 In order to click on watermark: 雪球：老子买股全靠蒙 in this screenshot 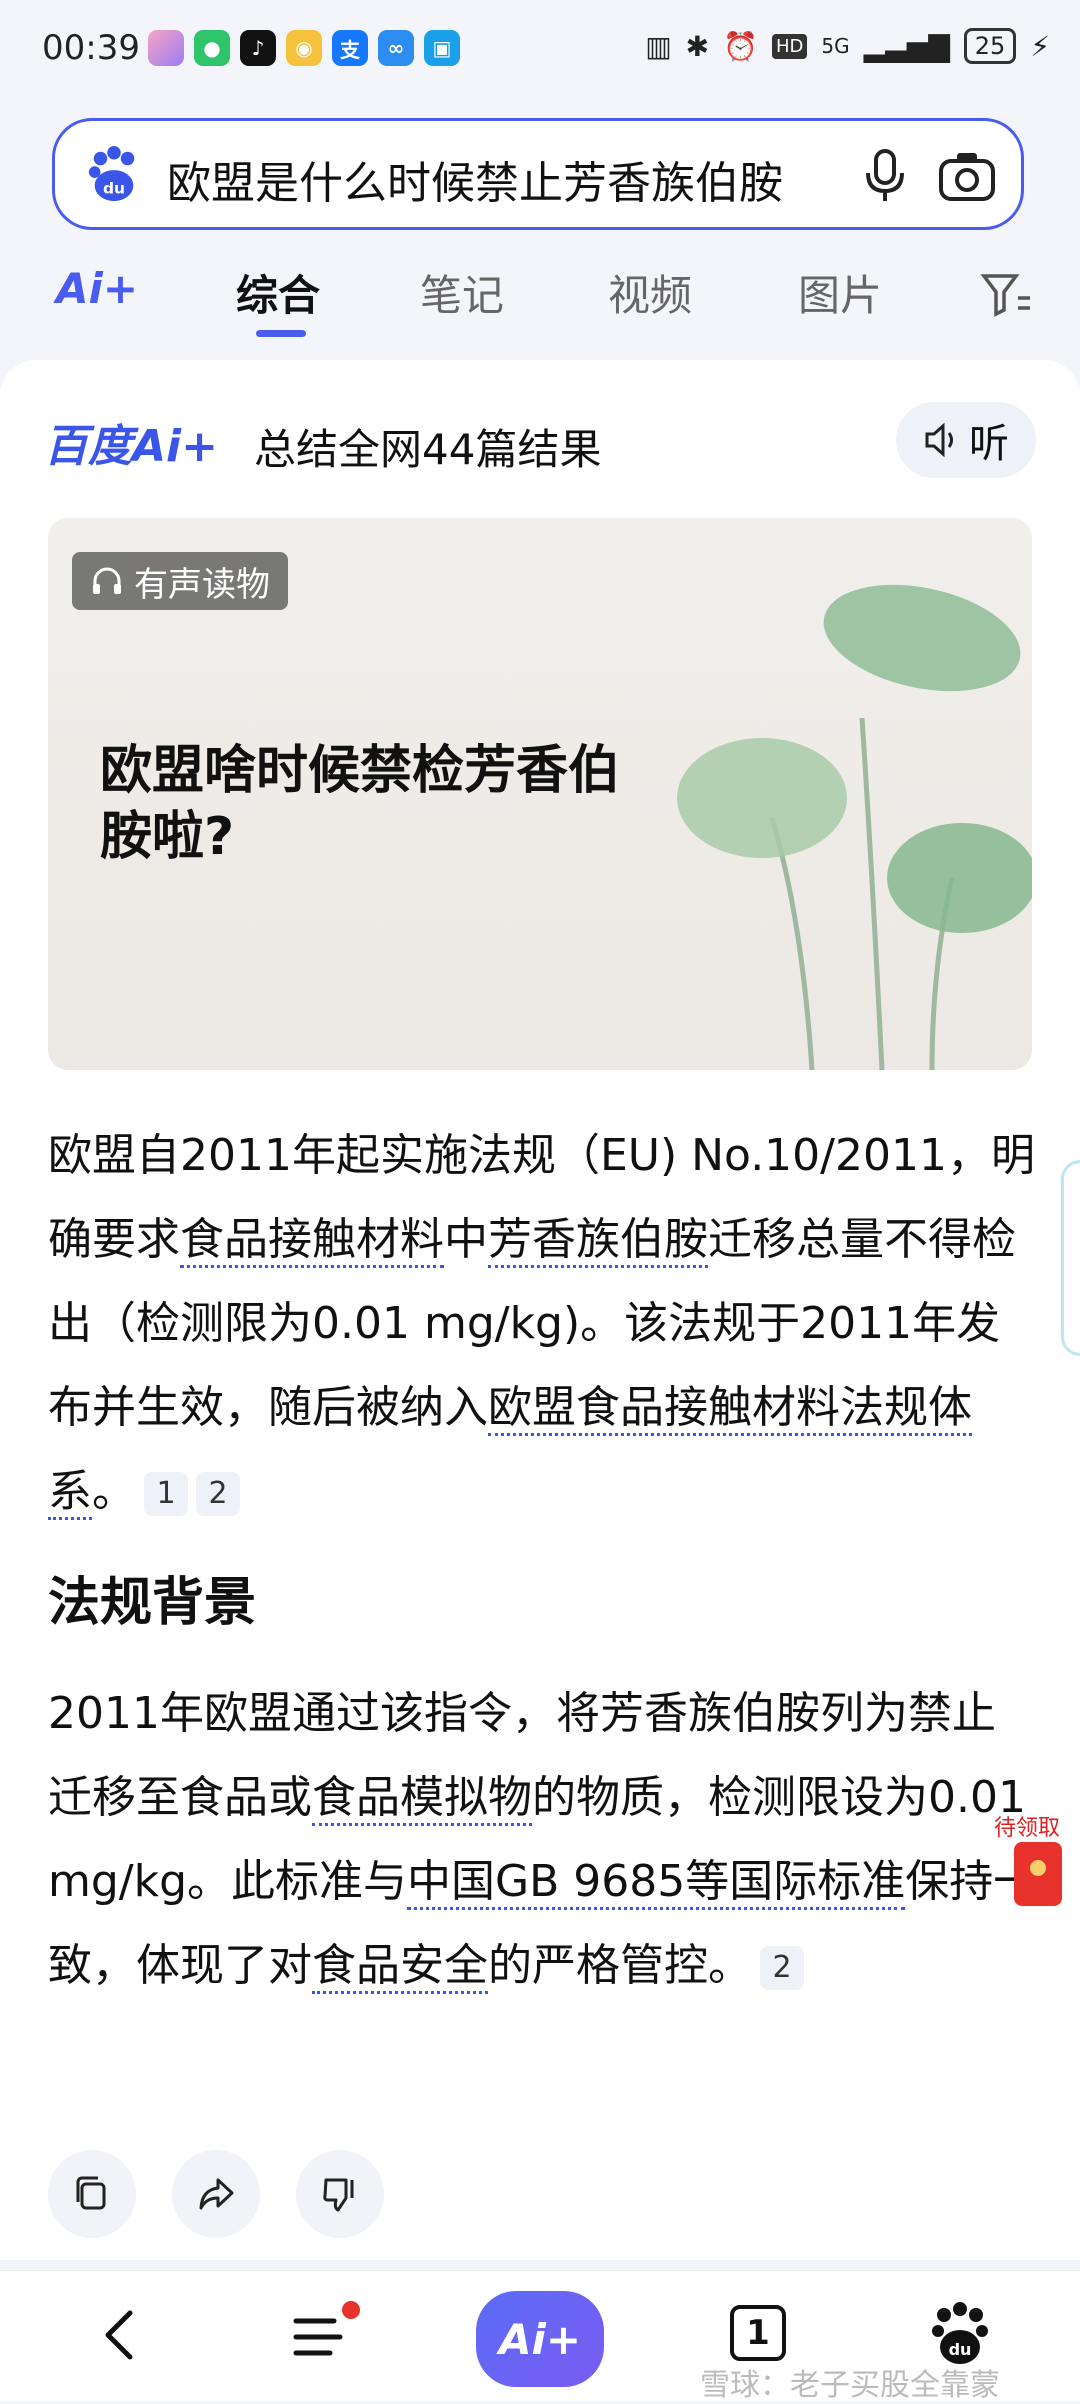, I will do `click(850, 2385)`.